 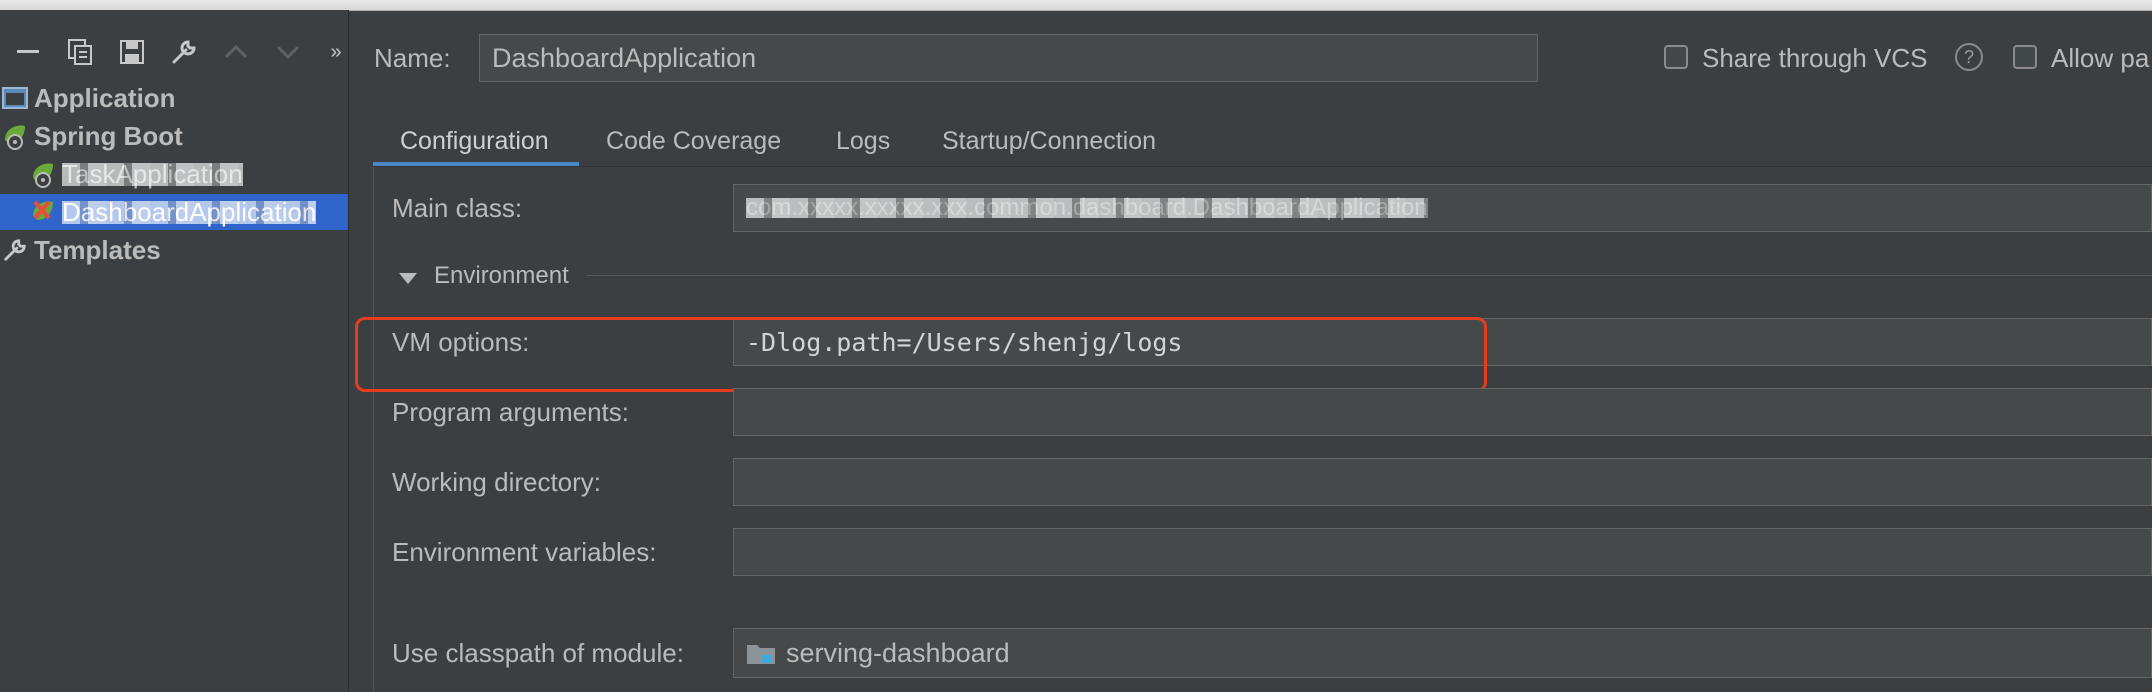 I want to click on tree-item-application: Application, so click(x=88, y=98).